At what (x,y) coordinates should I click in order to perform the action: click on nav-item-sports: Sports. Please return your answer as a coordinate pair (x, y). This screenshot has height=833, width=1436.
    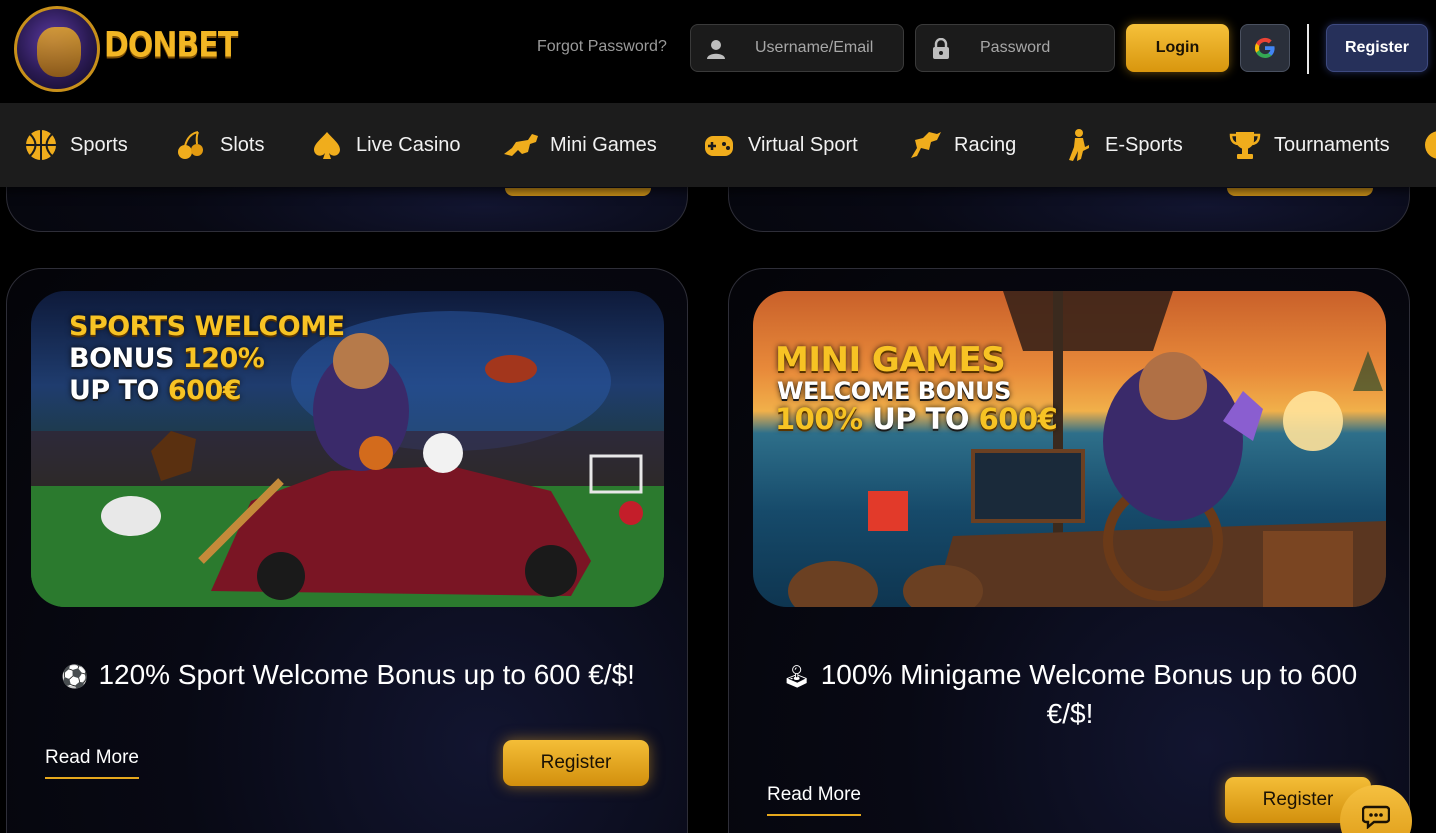
    Looking at the image, I should click on (75, 145).